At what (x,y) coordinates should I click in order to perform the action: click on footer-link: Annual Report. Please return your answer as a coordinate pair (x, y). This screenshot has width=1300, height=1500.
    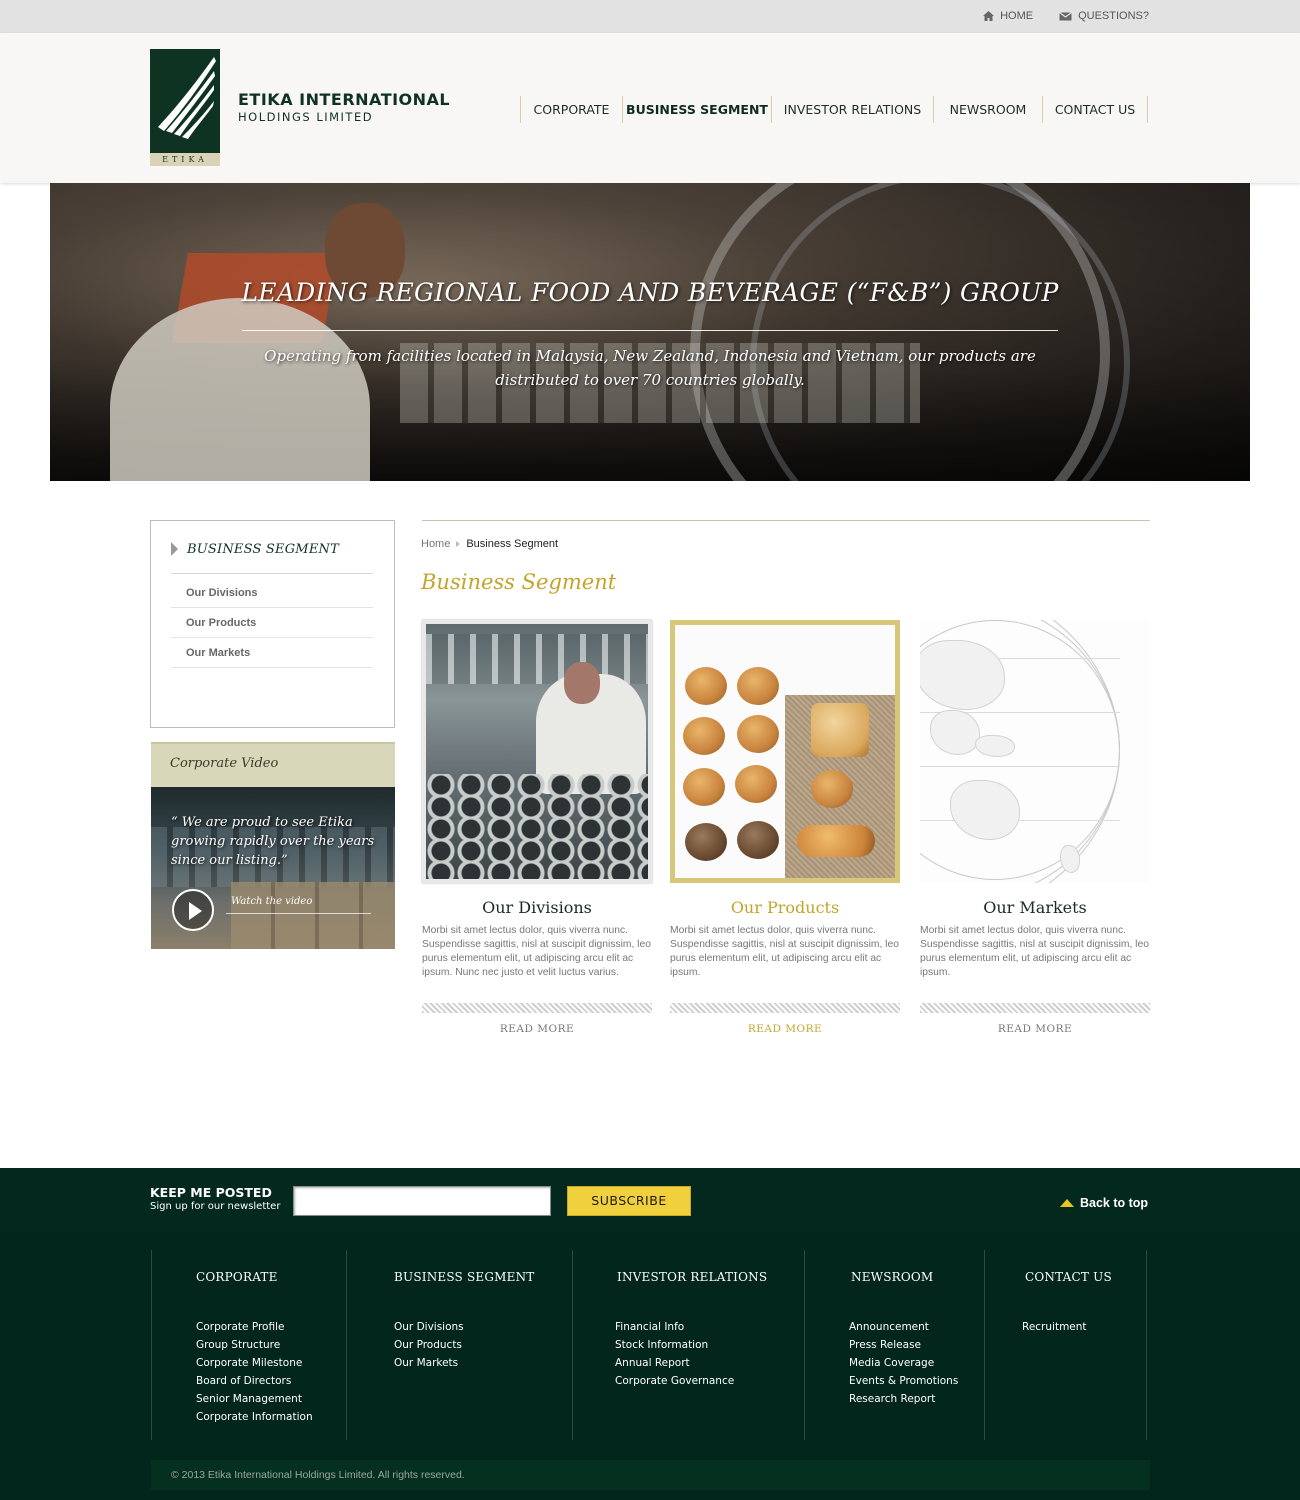
    Looking at the image, I should click on (674, 1363).